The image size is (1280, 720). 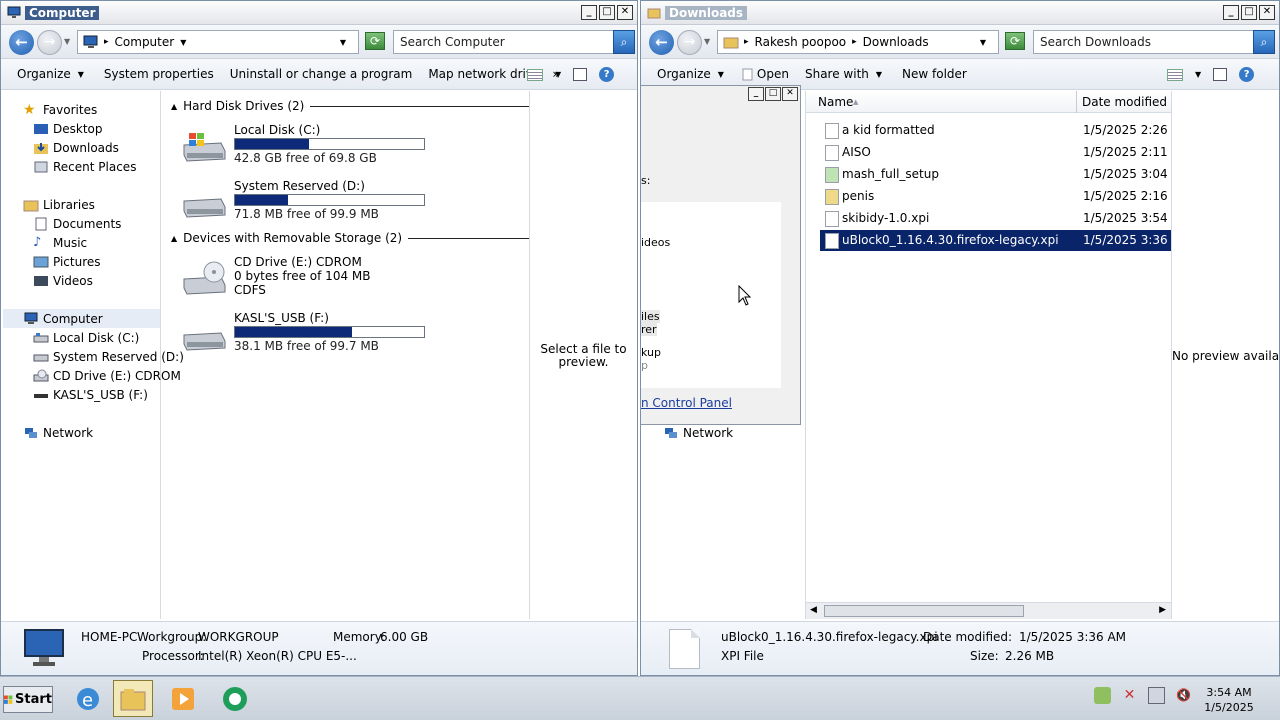 What do you see at coordinates (145, 42) in the screenshot?
I see `breadcrumb-computer: Computer` at bounding box center [145, 42].